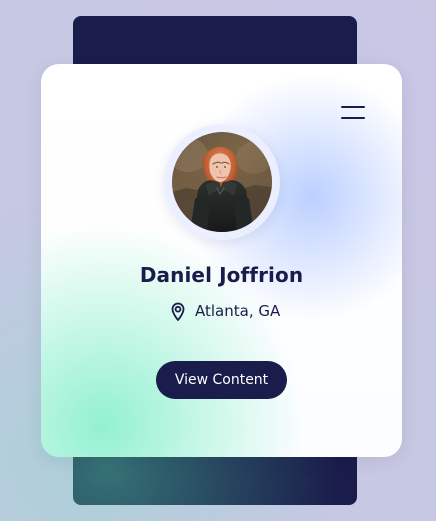 The height and width of the screenshot is (521, 436). I want to click on profile-photo, so click(222, 182).